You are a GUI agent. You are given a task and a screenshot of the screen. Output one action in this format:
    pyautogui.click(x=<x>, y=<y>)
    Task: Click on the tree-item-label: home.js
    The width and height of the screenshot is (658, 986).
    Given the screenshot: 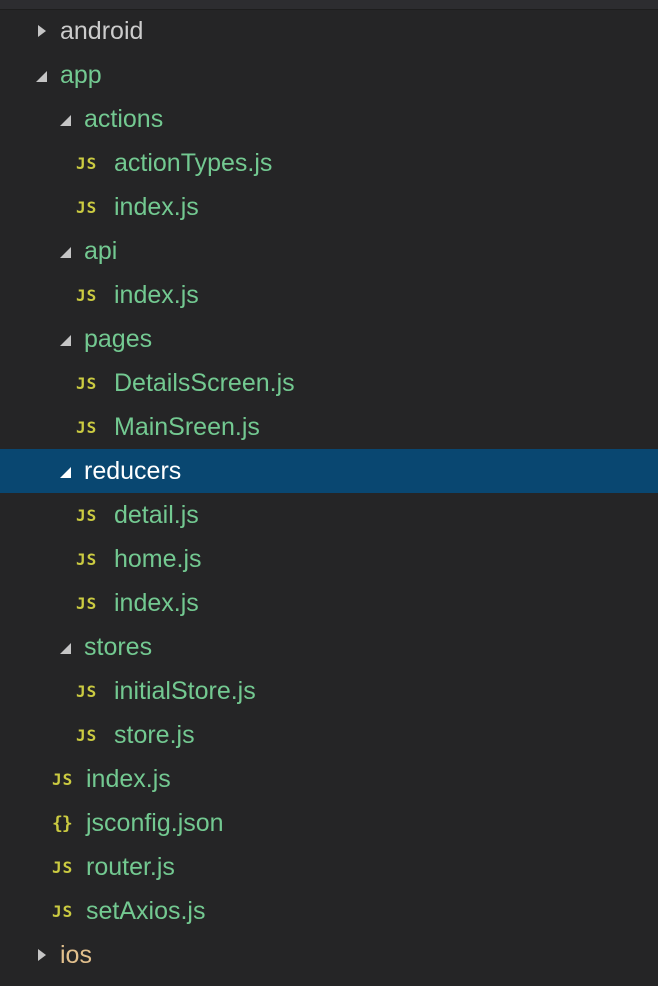 What is the action you would take?
    pyautogui.click(x=158, y=558)
    